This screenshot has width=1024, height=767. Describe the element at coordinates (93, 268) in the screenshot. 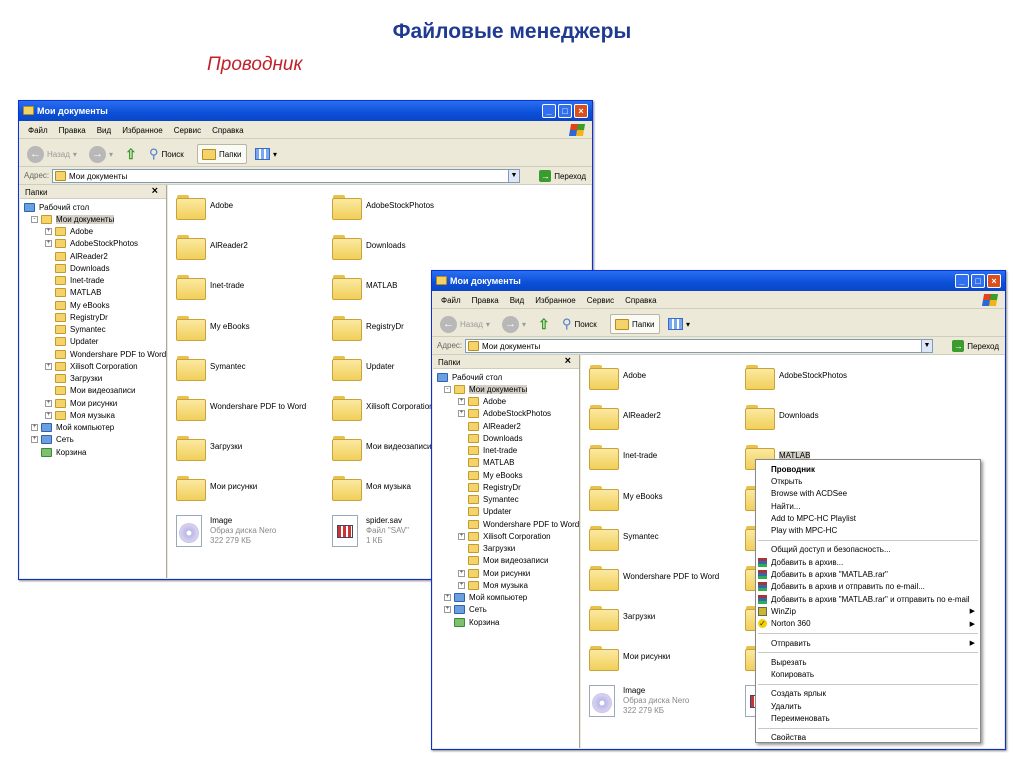

I see `tree-item: Downloads` at that location.